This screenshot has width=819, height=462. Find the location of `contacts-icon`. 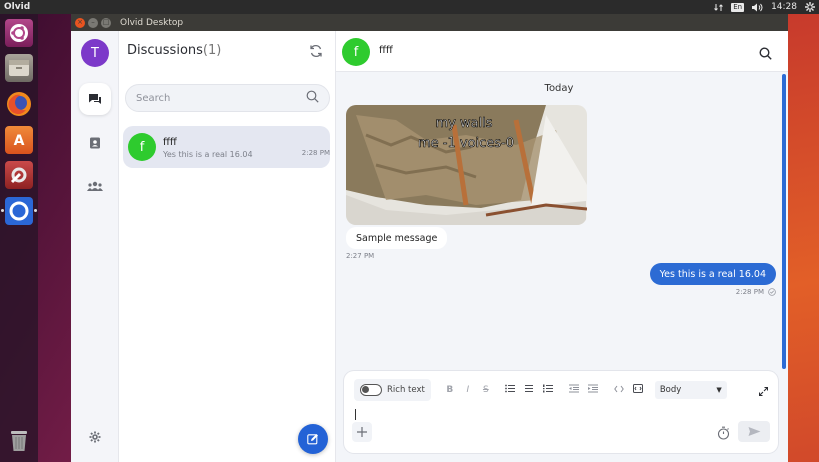

contacts-icon is located at coordinates (95, 143).